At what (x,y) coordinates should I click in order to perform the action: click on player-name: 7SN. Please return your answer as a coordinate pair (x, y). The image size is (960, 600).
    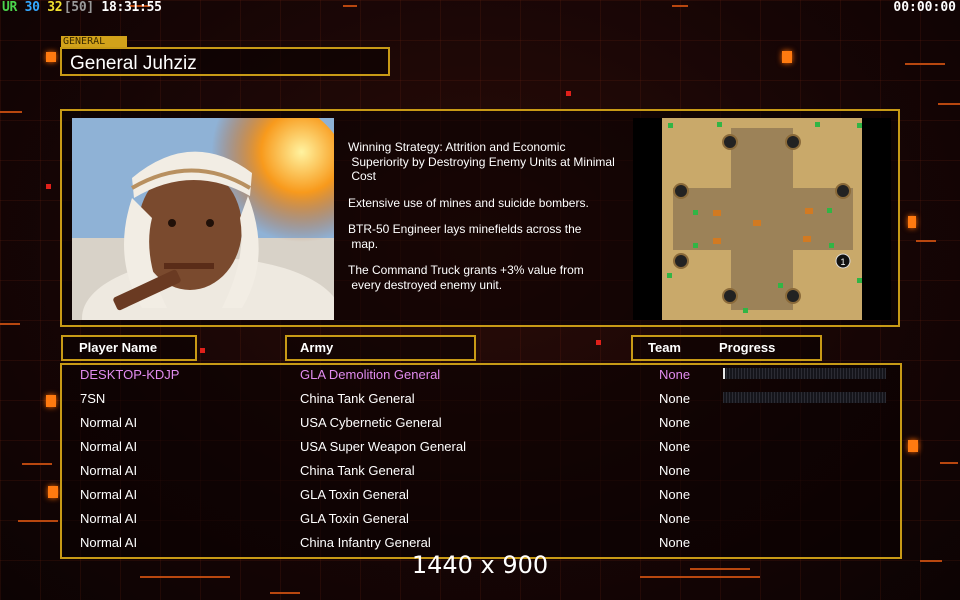
    Looking at the image, I should click on (93, 398).